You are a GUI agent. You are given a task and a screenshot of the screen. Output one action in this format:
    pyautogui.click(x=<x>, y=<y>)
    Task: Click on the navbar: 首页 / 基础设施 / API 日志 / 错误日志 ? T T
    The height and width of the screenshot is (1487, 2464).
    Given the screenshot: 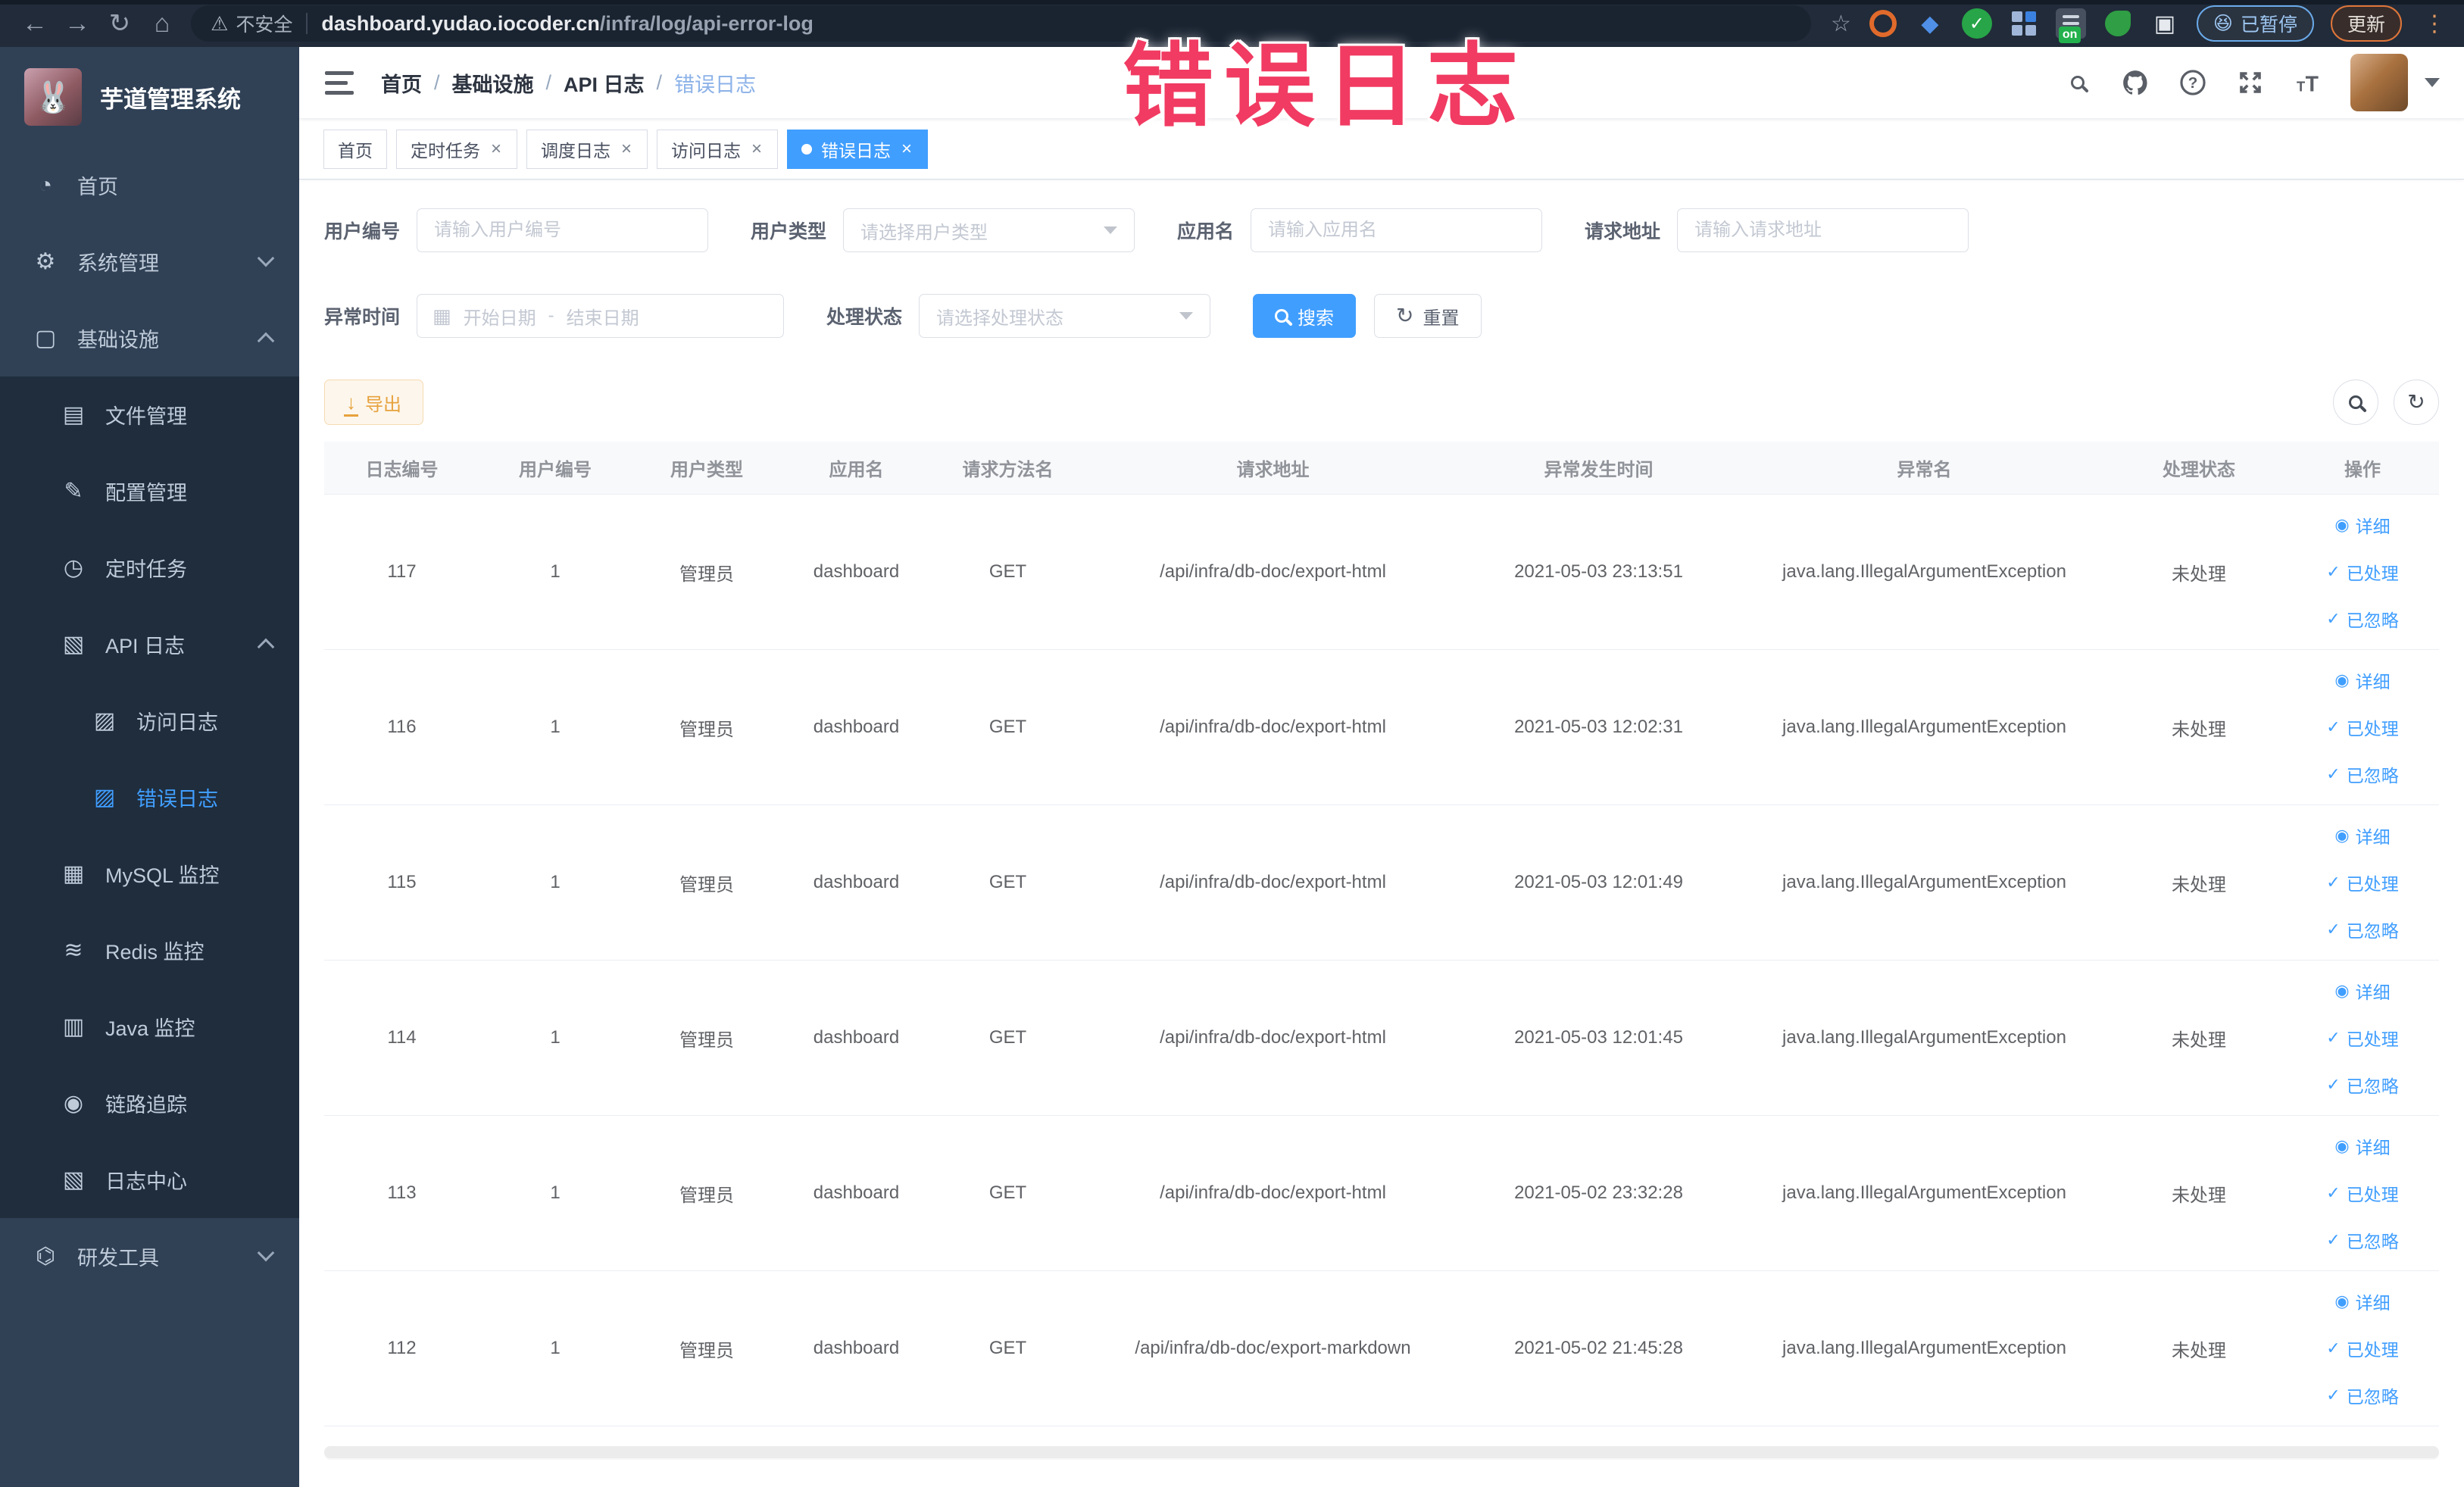 What is the action you would take?
    pyautogui.click(x=1381, y=83)
    